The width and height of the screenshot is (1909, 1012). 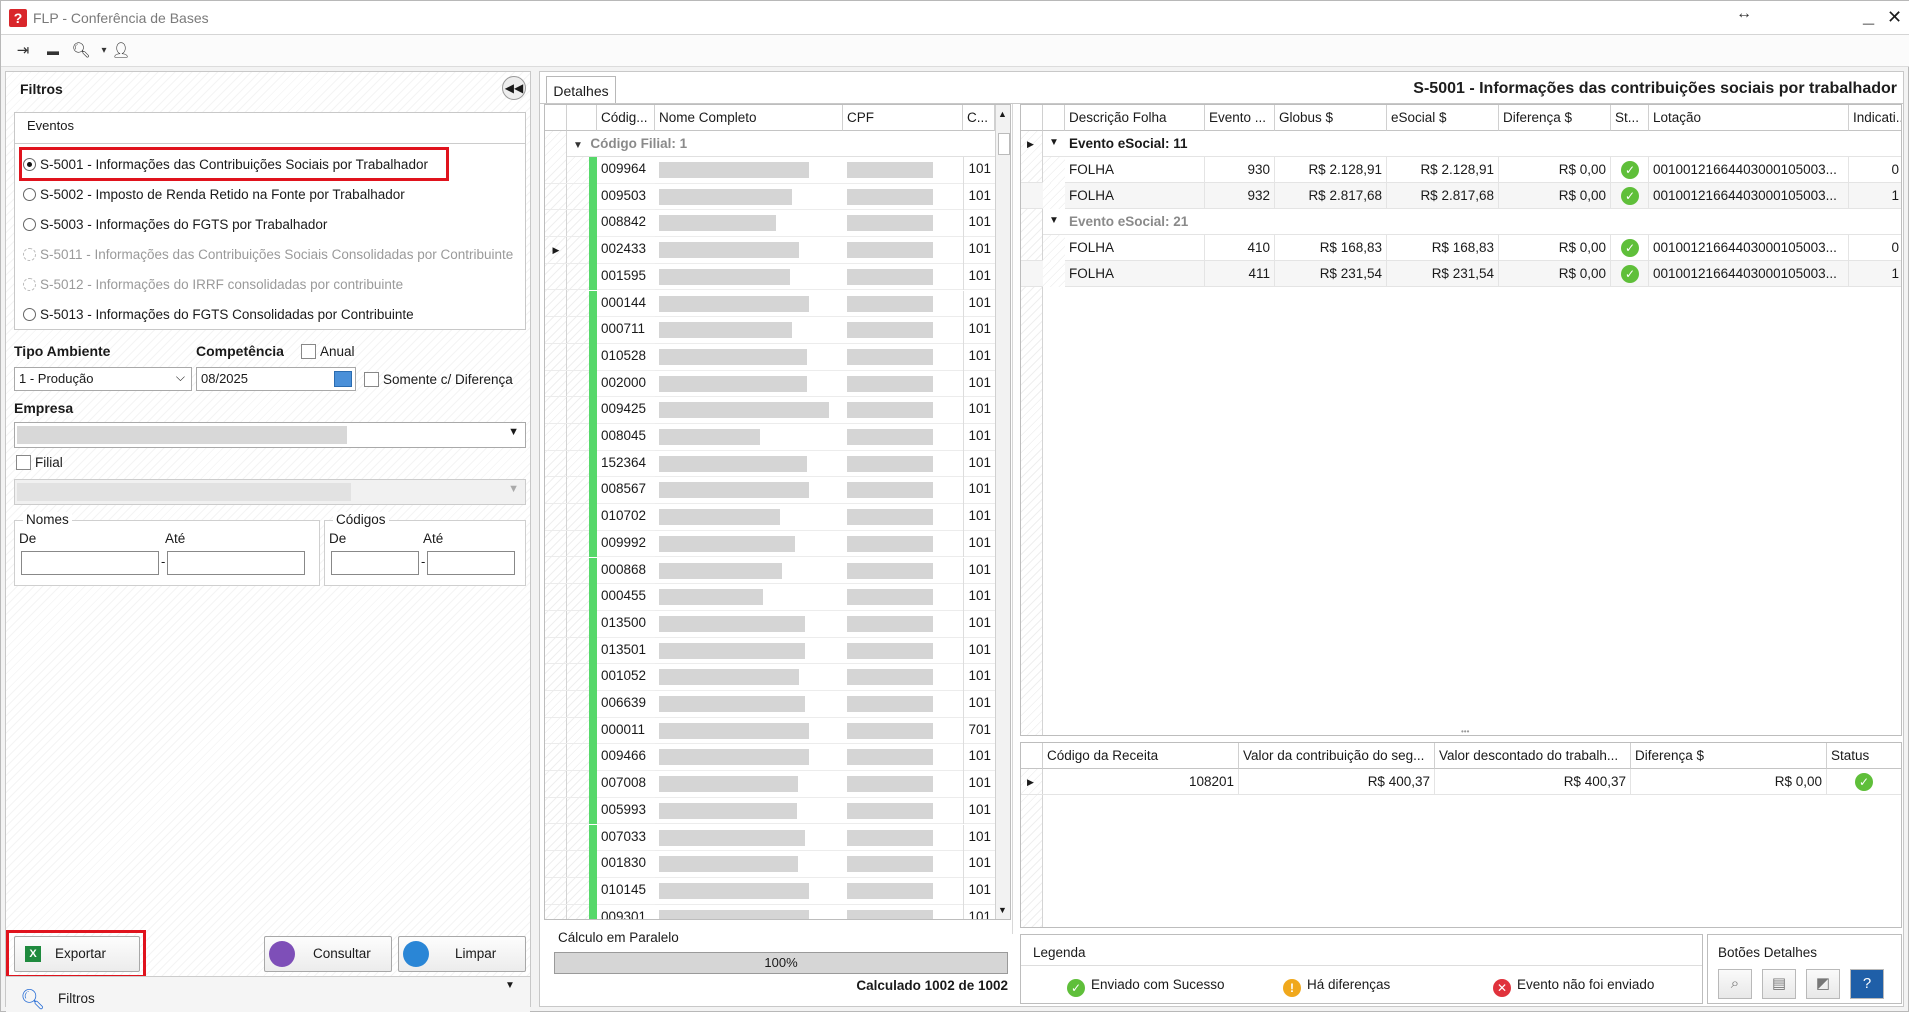 What do you see at coordinates (770, 517) in the screenshot?
I see `table-row: 010702 101` at bounding box center [770, 517].